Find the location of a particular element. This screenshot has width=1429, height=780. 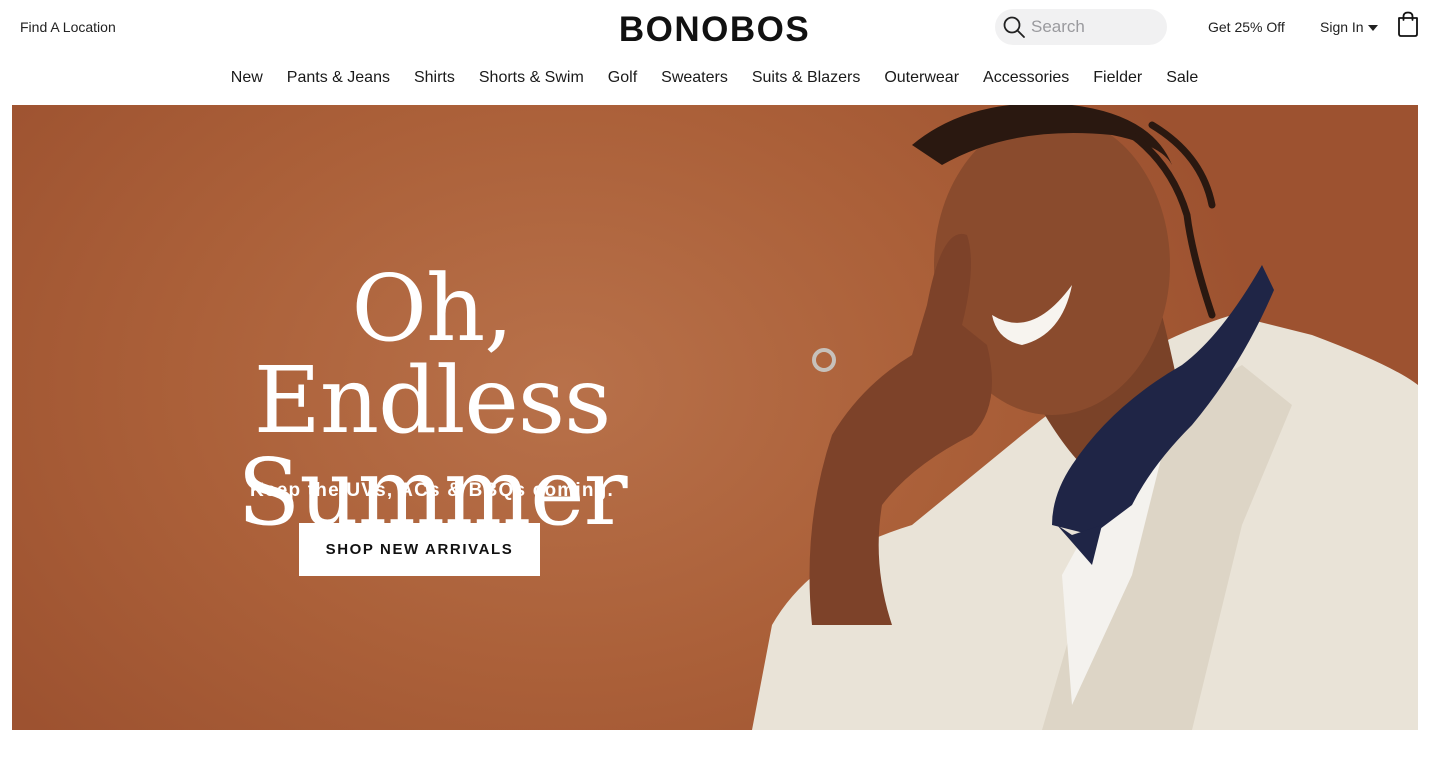

search-box is located at coordinates (1081, 27).